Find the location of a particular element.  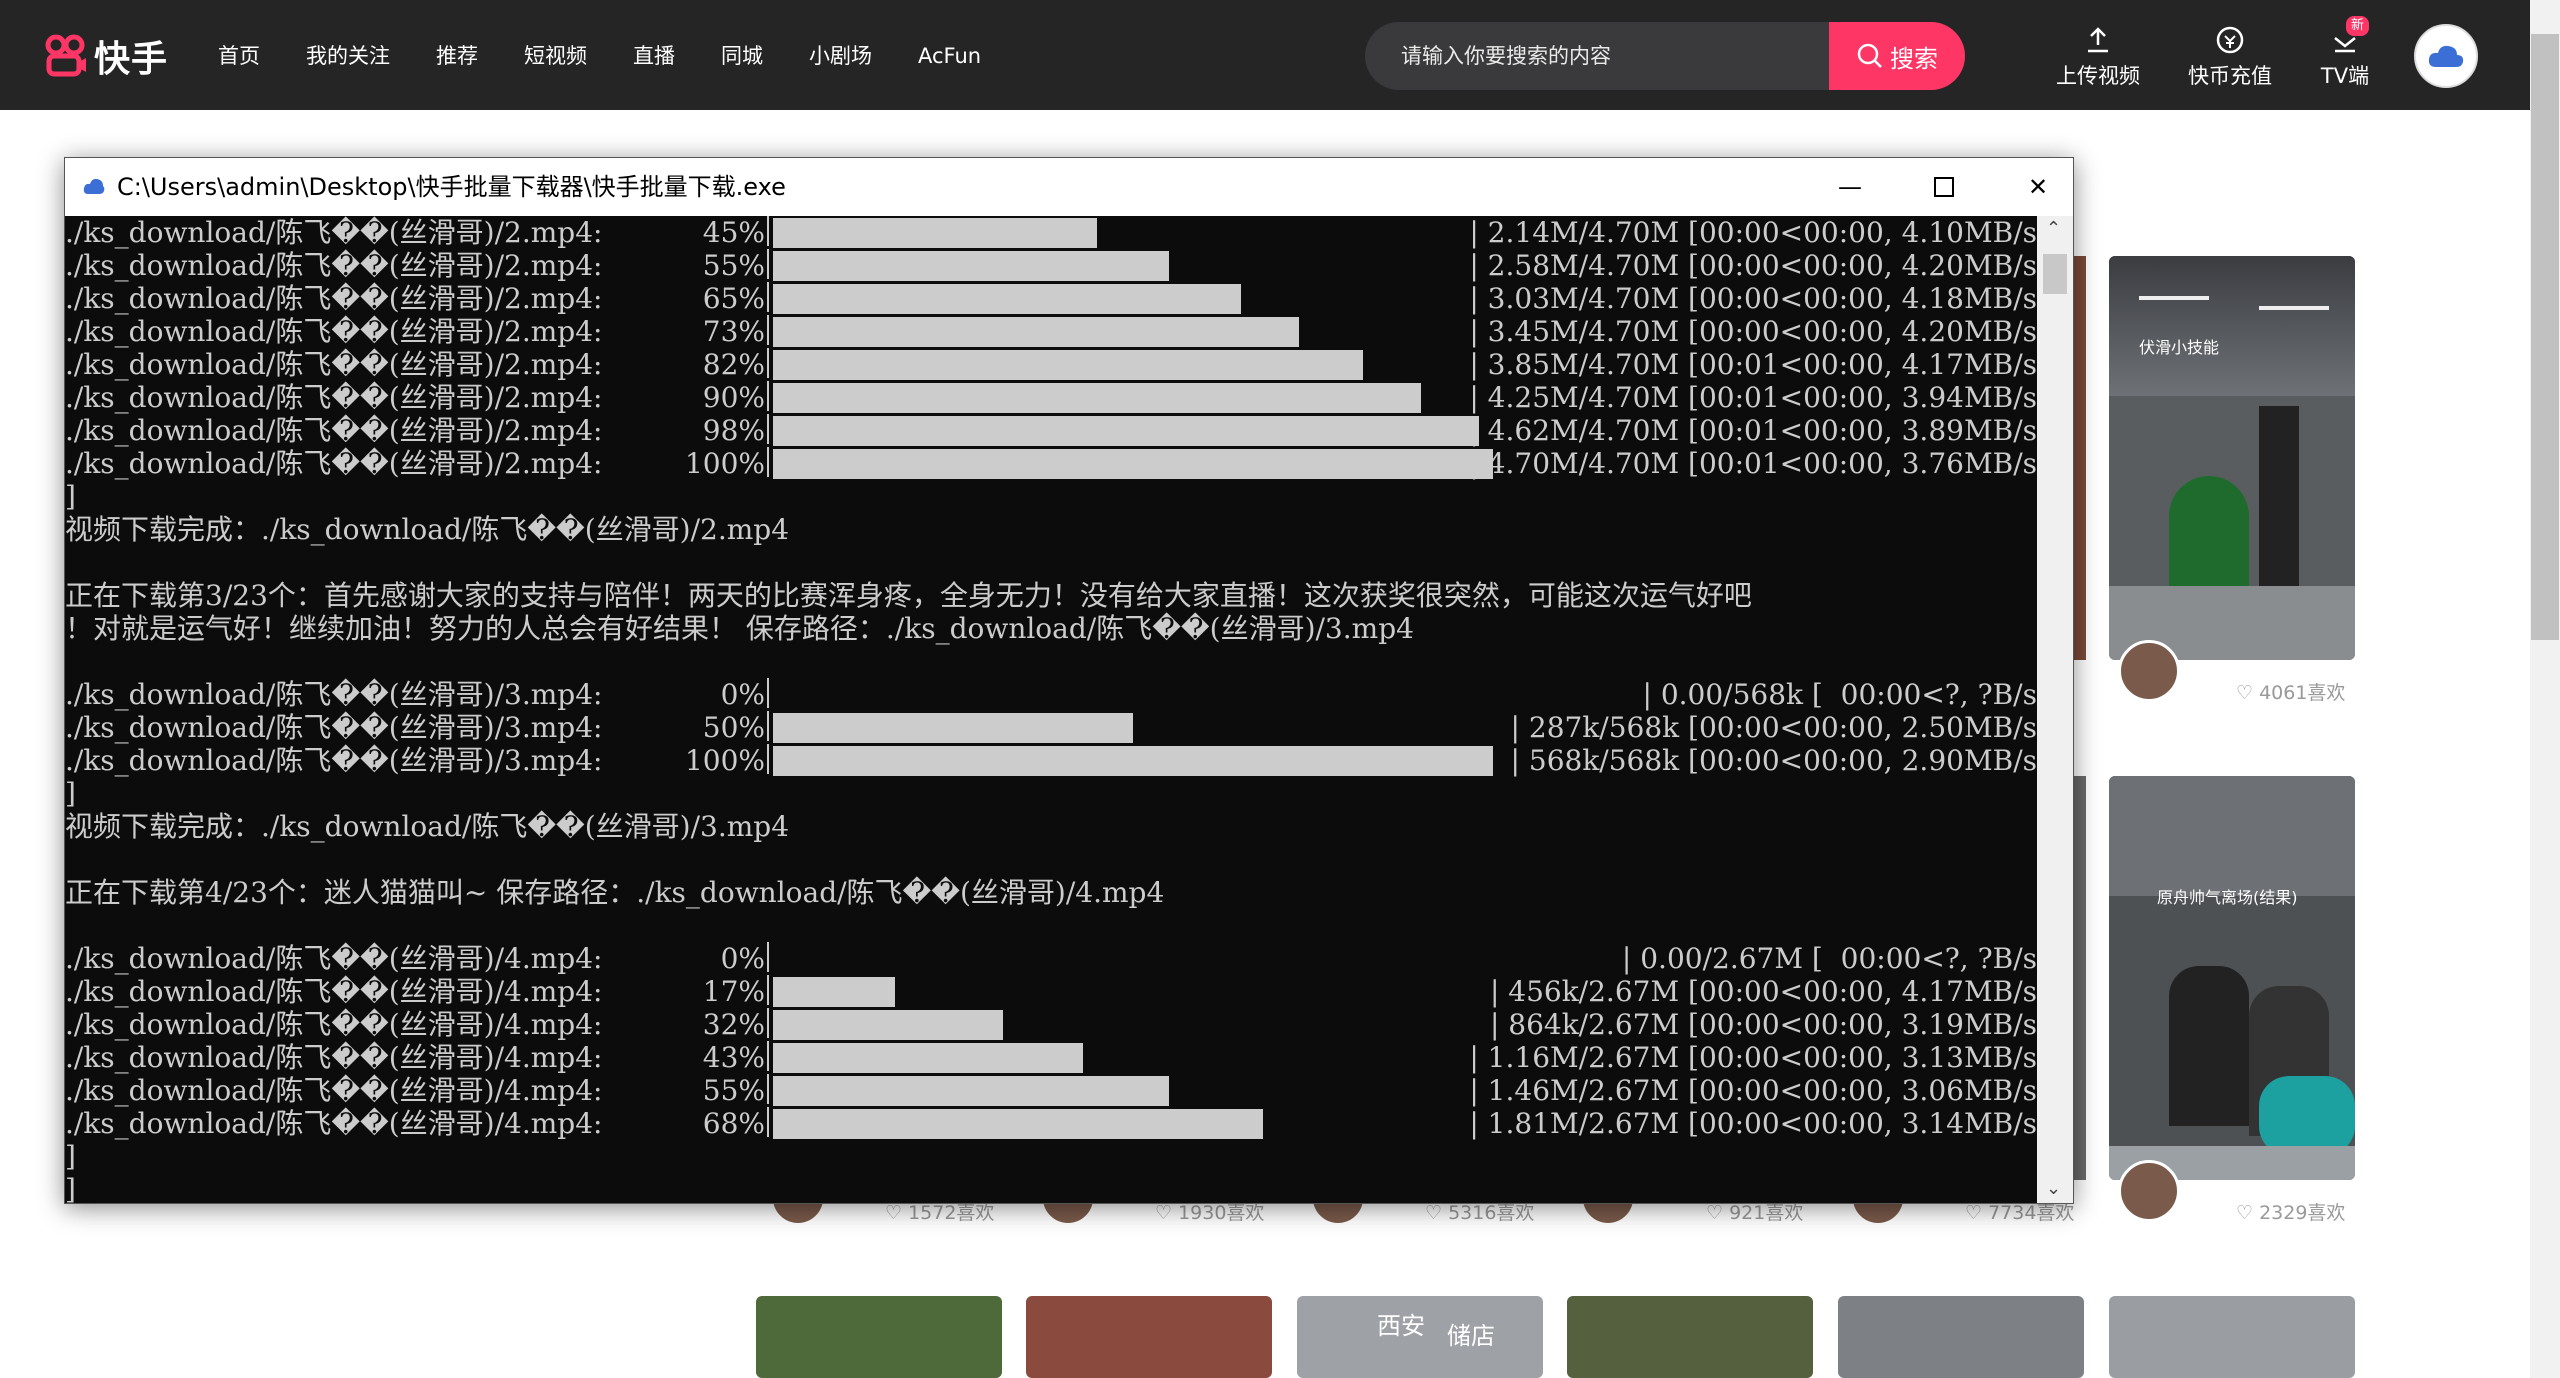

search-button-label: 搜索 is located at coordinates (1914, 58).